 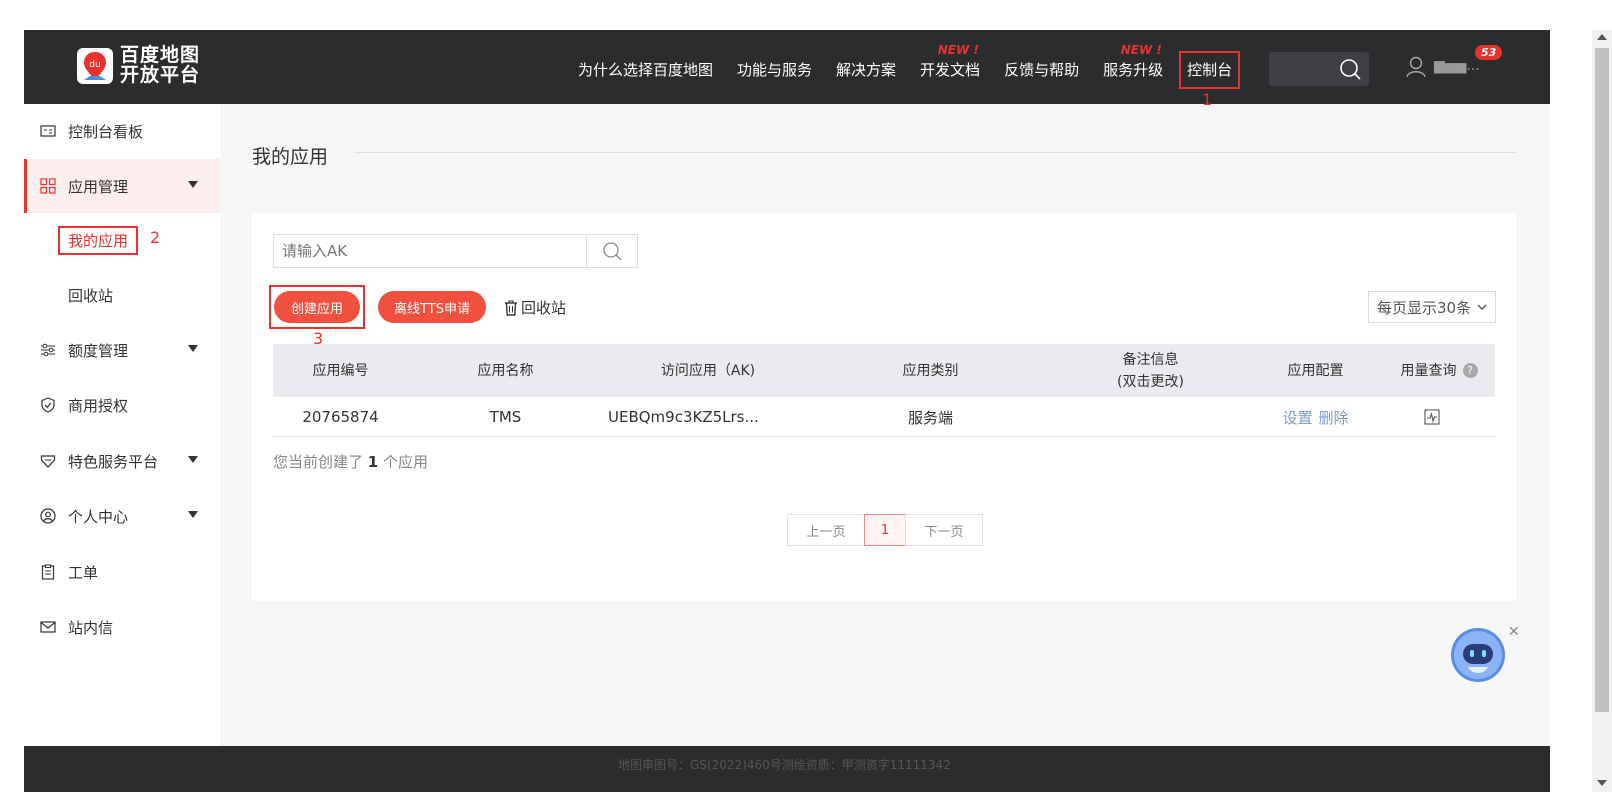 What do you see at coordinates (113, 461) in the screenshot?
I see `sidebar-item-label: 特色服务平台` at bounding box center [113, 461].